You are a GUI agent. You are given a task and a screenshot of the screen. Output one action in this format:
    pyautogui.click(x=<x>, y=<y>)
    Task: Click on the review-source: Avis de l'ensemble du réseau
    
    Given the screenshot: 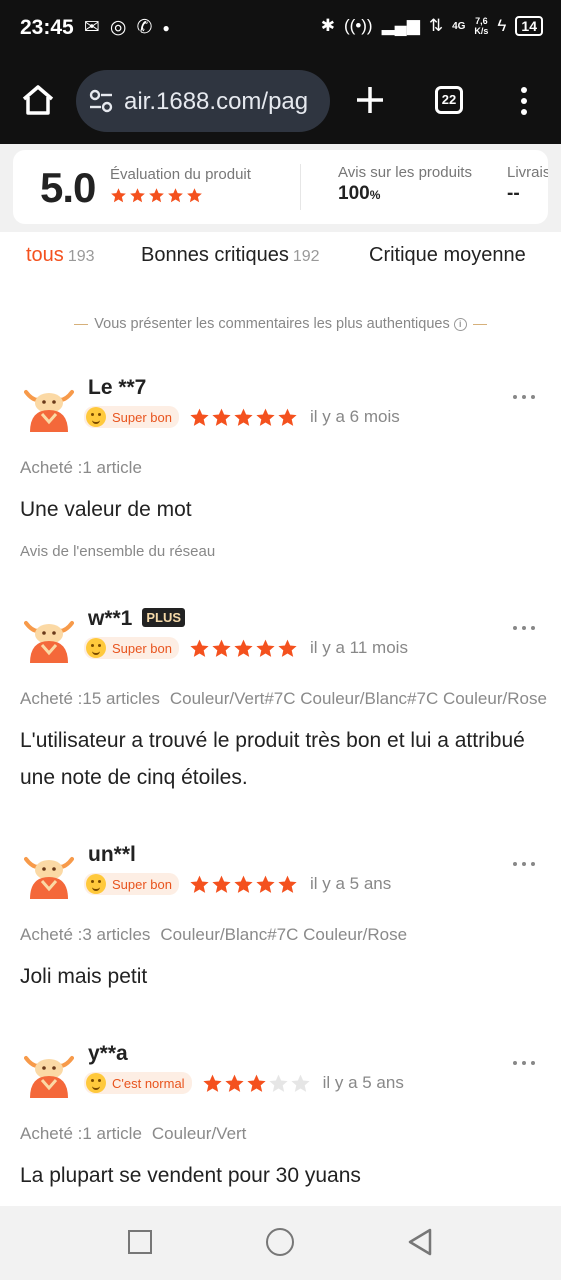 What is the action you would take?
    pyautogui.click(x=118, y=551)
    